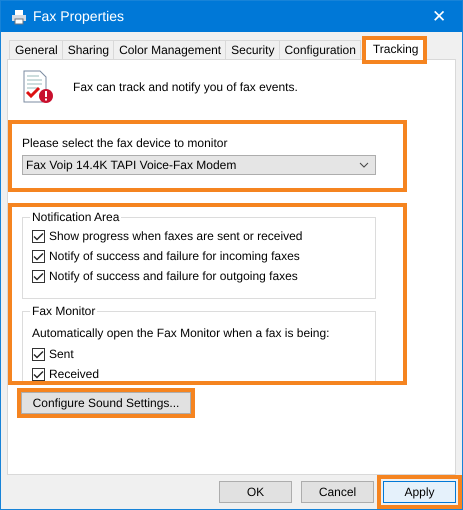 The width and height of the screenshot is (463, 510). Describe the element at coordinates (36, 49) in the screenshot. I see `tab: General` at that location.